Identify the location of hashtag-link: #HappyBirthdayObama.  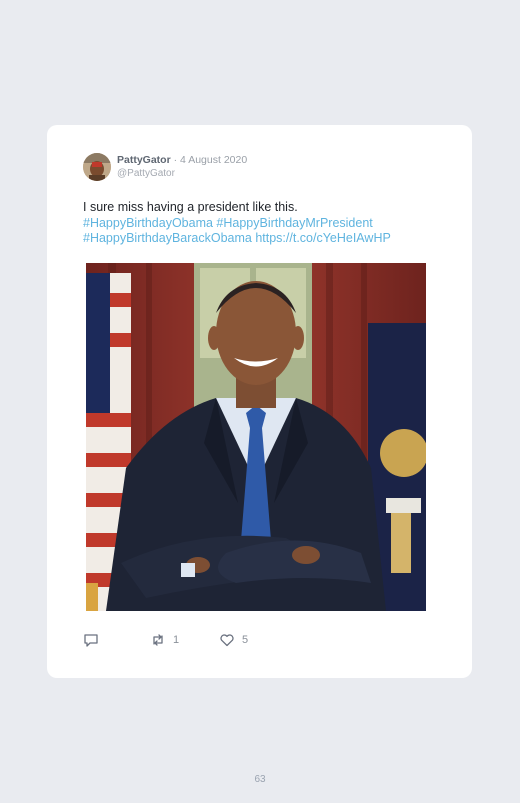
(148, 223).